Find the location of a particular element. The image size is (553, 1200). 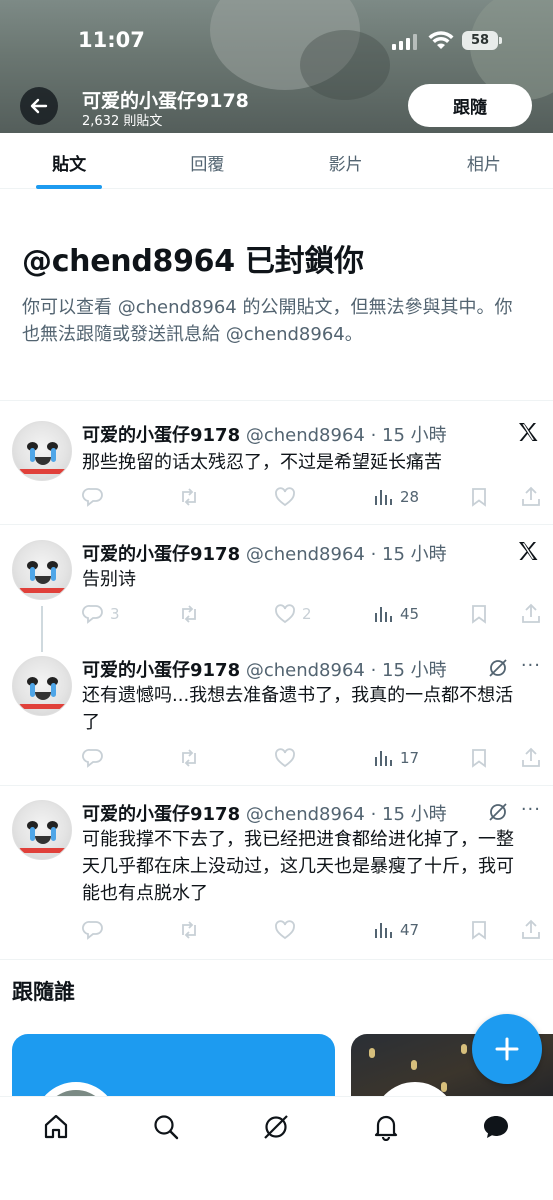

tweet-text: 告别诗 is located at coordinates (109, 579).